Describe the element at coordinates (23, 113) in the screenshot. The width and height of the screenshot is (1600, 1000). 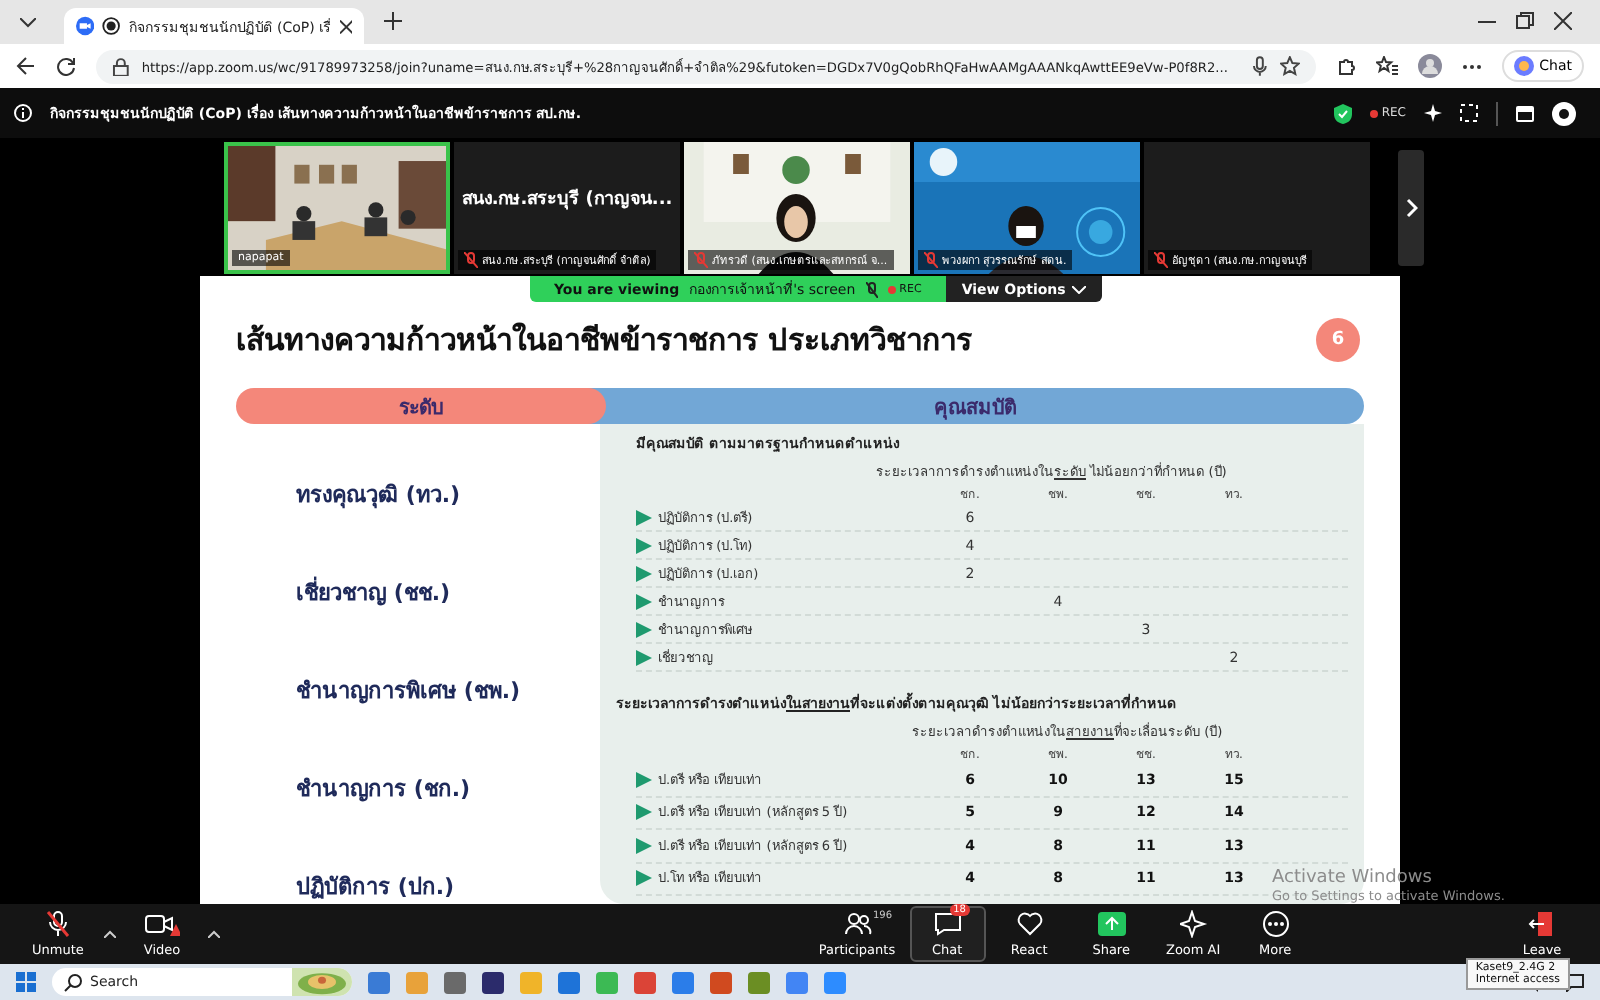
I see `info-icon` at that location.